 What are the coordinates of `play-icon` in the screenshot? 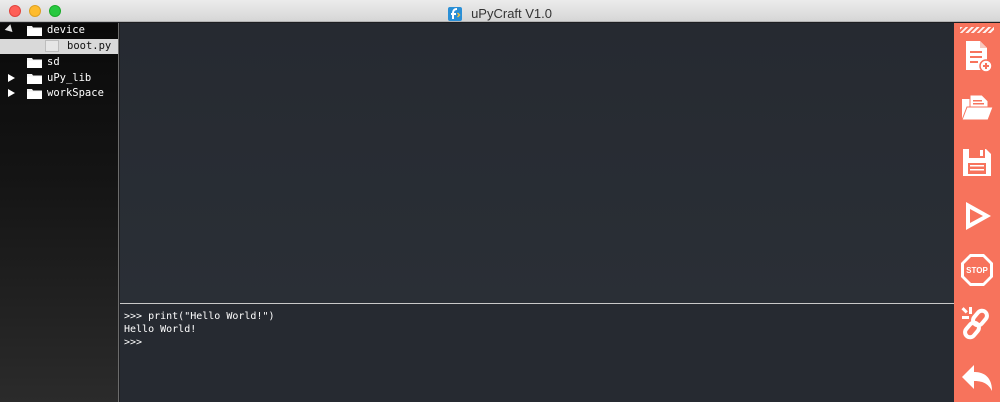 It's located at (978, 216).